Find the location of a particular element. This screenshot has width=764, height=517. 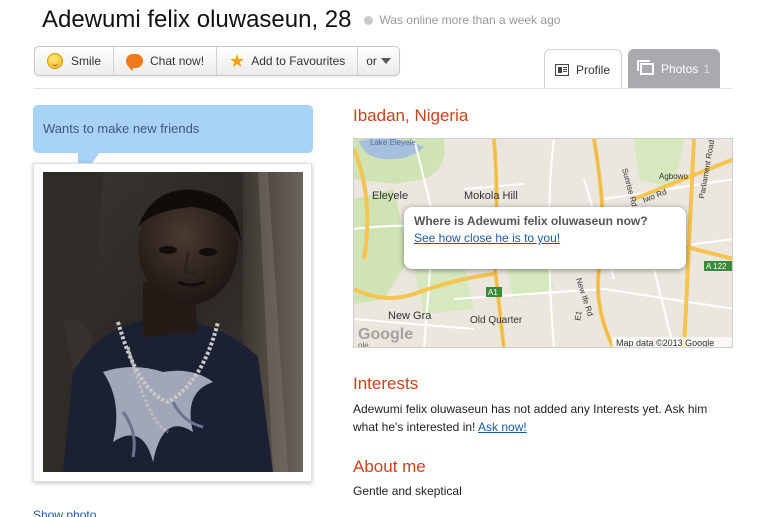

about-me-title: About me is located at coordinates (389, 466).